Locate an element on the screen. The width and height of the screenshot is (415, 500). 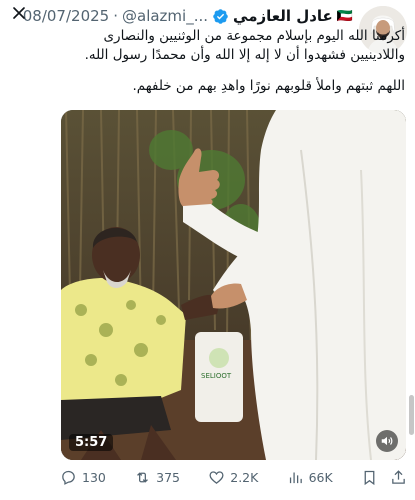
flag-emoji: 🇰🇼 is located at coordinates (344, 16).